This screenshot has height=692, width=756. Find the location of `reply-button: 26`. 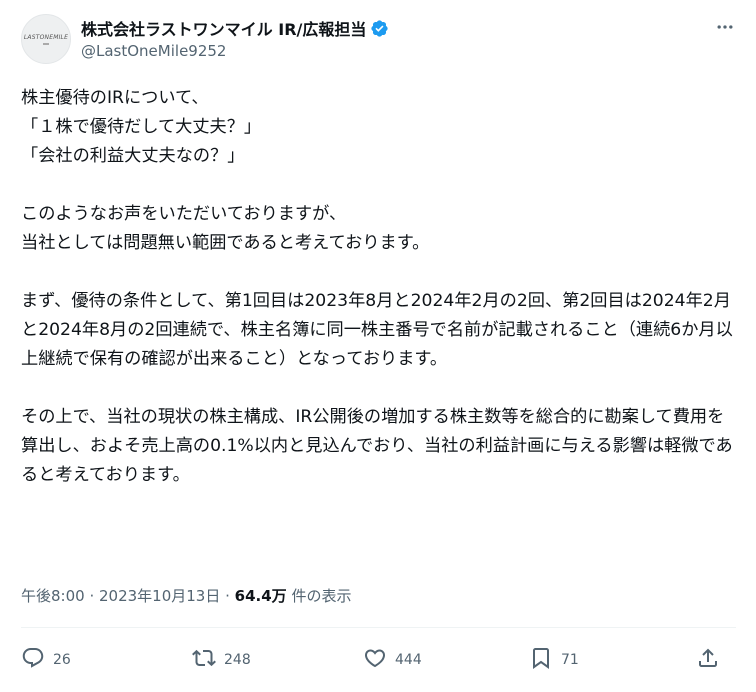

reply-button: 26 is located at coordinates (46, 660).